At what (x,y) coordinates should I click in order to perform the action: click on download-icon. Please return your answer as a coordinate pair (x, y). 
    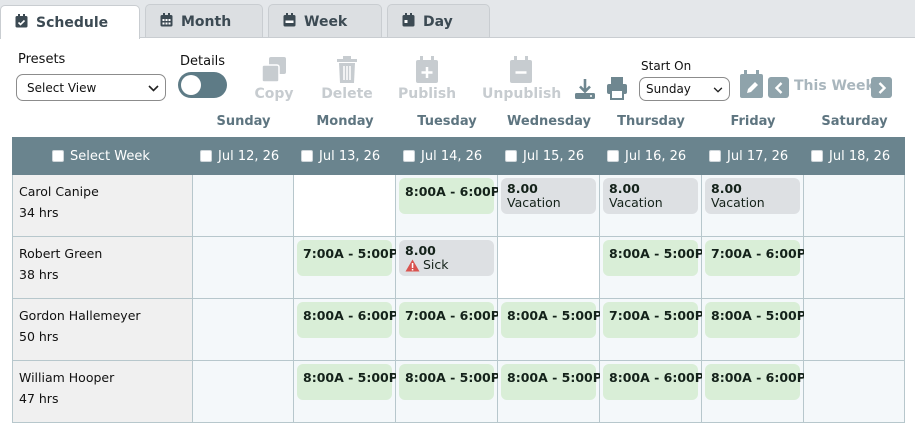
    Looking at the image, I should click on (585, 89).